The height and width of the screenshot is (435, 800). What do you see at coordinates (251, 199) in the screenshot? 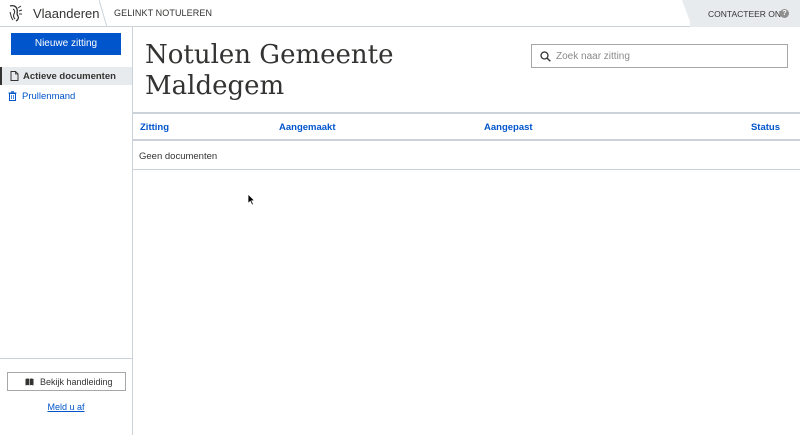
I see `mouse-cursor-icon` at bounding box center [251, 199].